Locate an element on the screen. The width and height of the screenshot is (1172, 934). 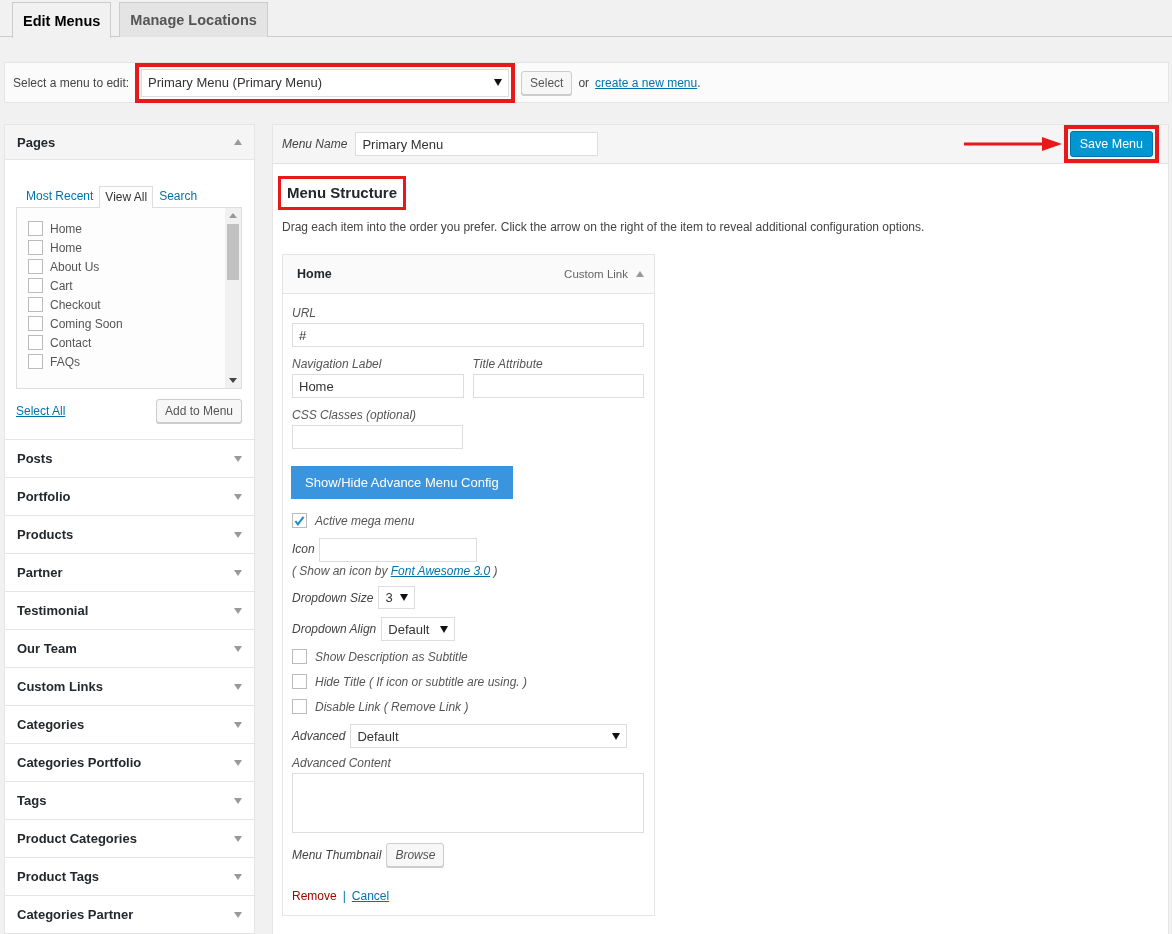
page-name: Contact is located at coordinates (71, 342).